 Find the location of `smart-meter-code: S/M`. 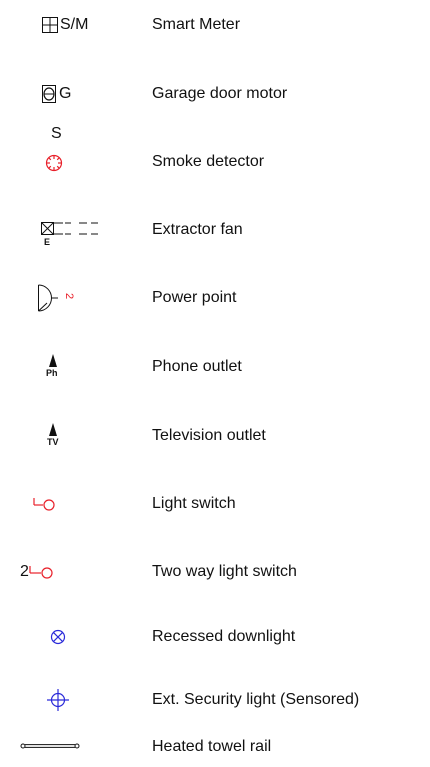

smart-meter-code: S/M is located at coordinates (74, 24).